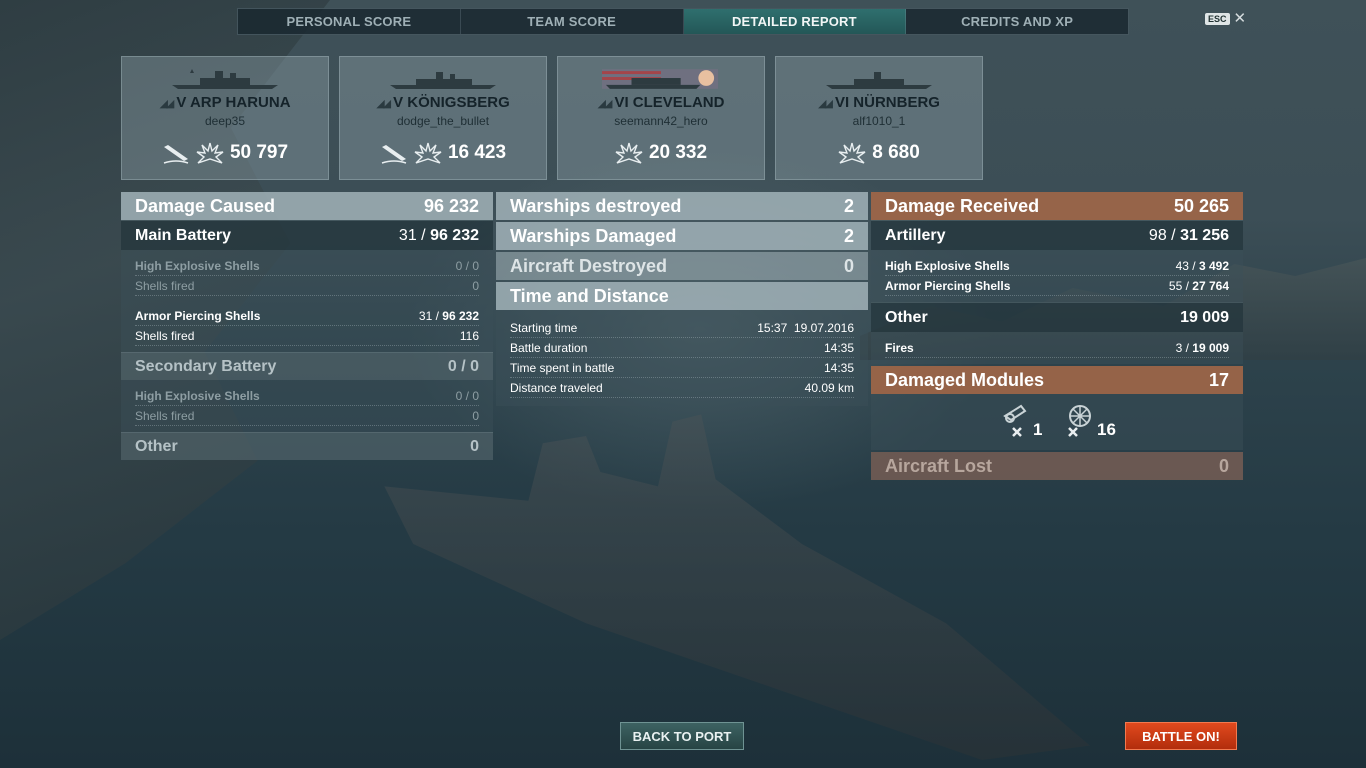  Describe the element at coordinates (682, 736) in the screenshot. I see `back-to-port-button: BACK TO PORT` at that location.